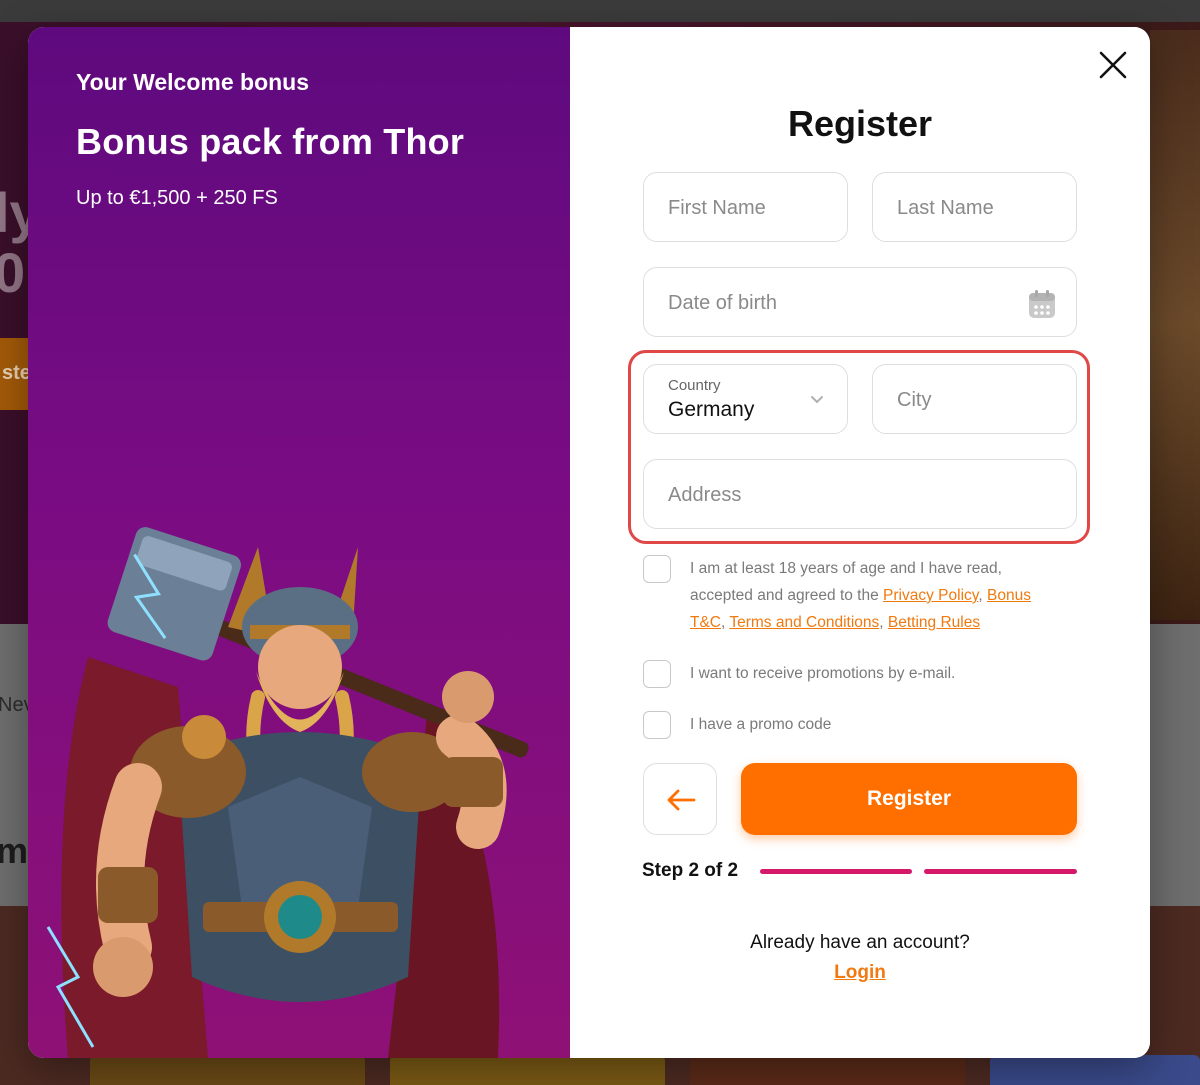  I want to click on privacy-policy-link: Privacy Policy, so click(930, 595).